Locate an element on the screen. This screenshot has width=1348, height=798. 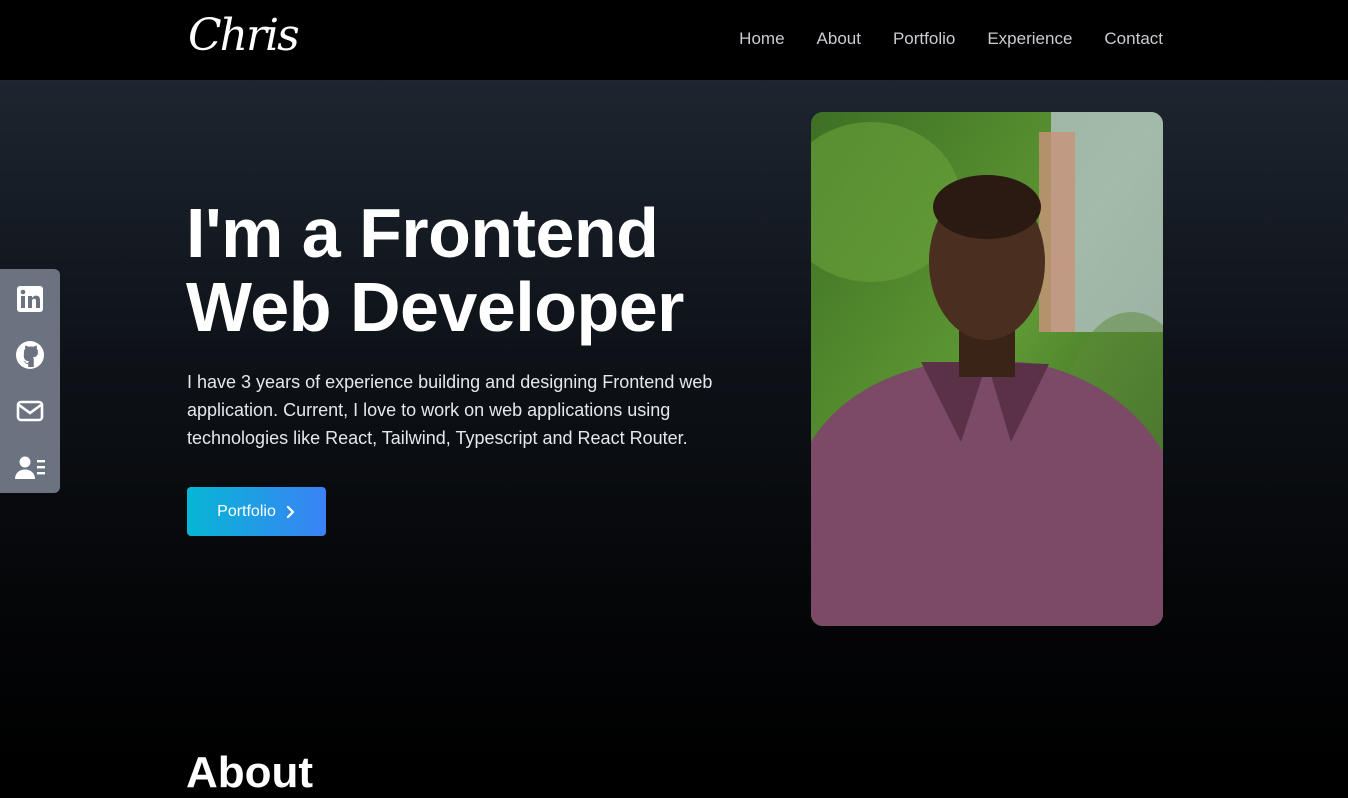
resume-icon is located at coordinates (30, 467).